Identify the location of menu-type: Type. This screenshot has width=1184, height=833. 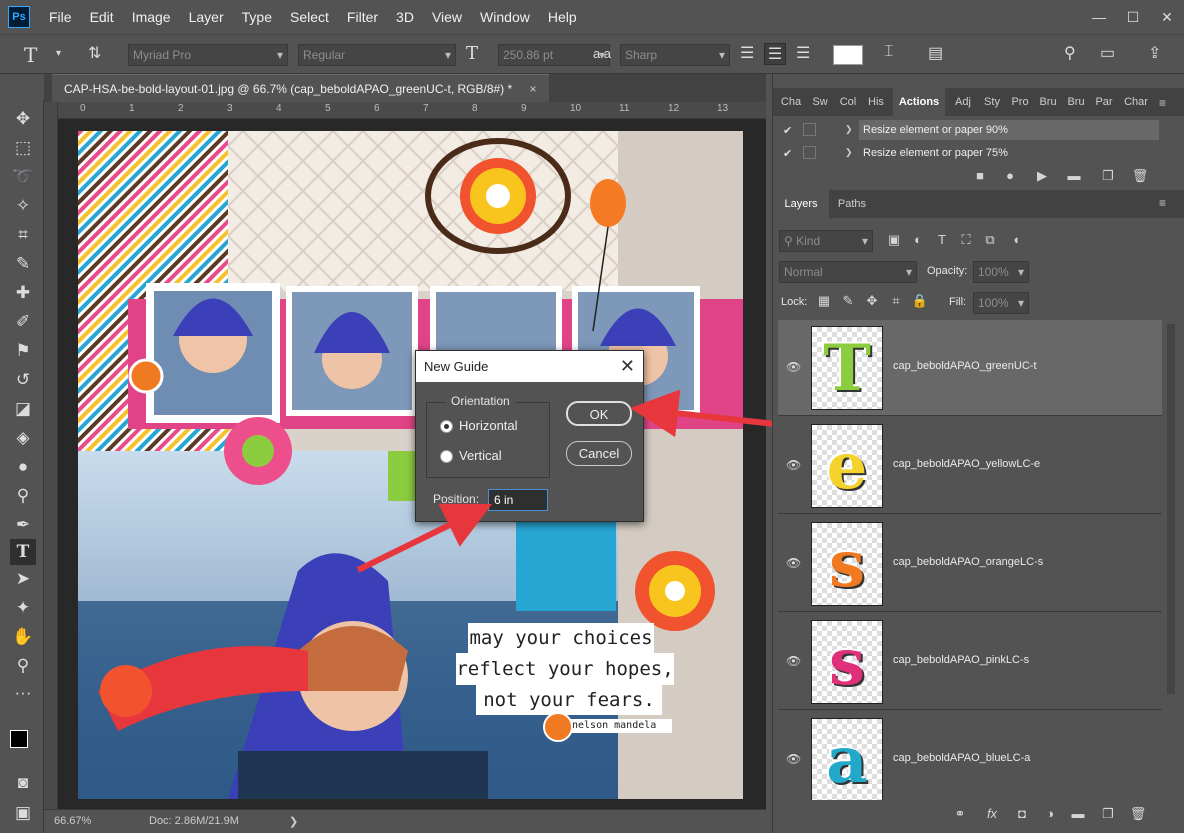
(257, 17).